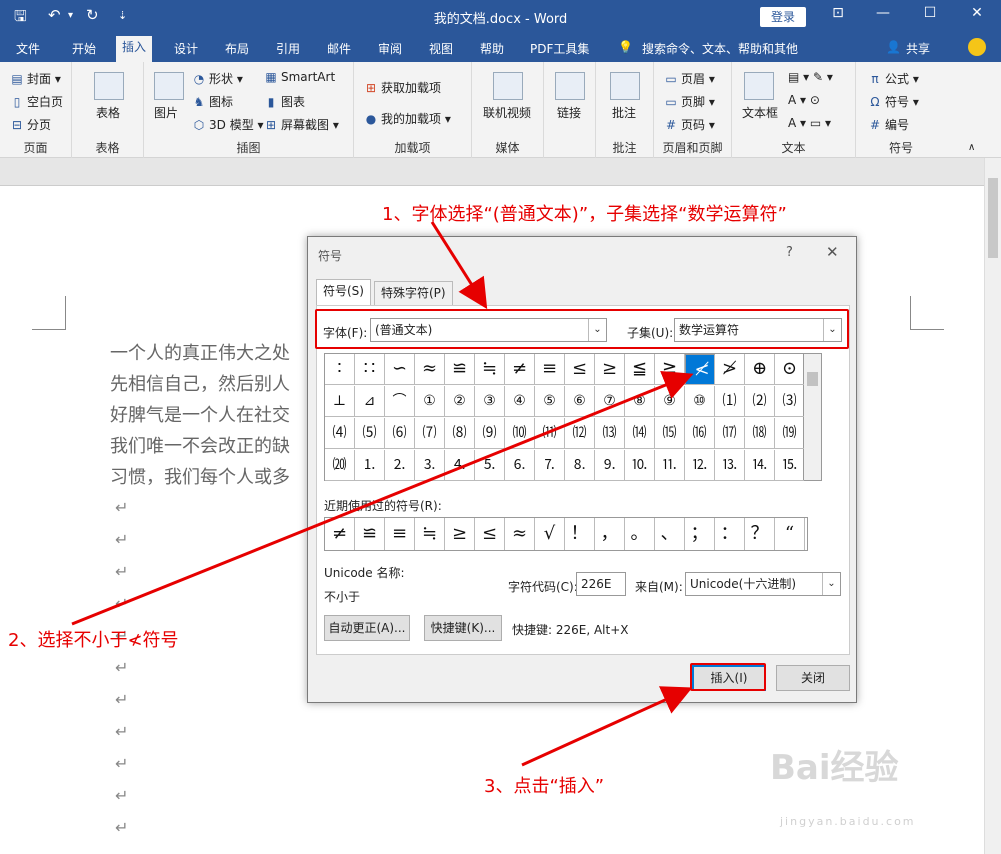  What do you see at coordinates (301, 124) in the screenshot?
I see `screenshot-button: ⊞ 屏幕截图 ▾` at bounding box center [301, 124].